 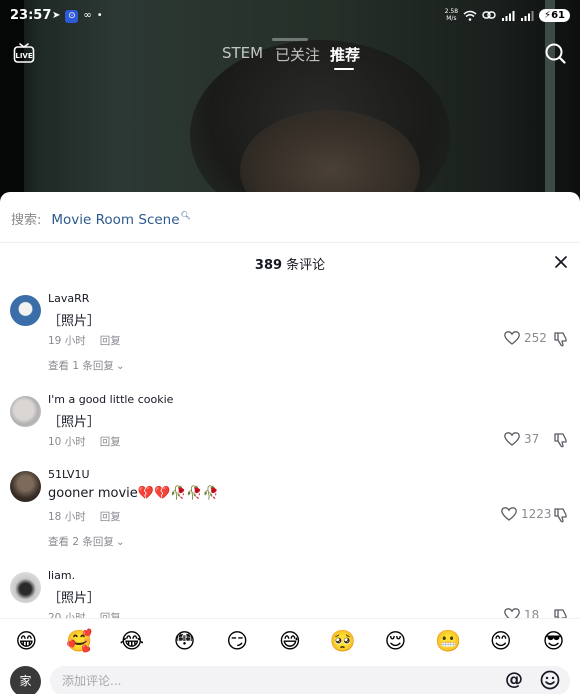 I want to click on close-icon, so click(x=561, y=262).